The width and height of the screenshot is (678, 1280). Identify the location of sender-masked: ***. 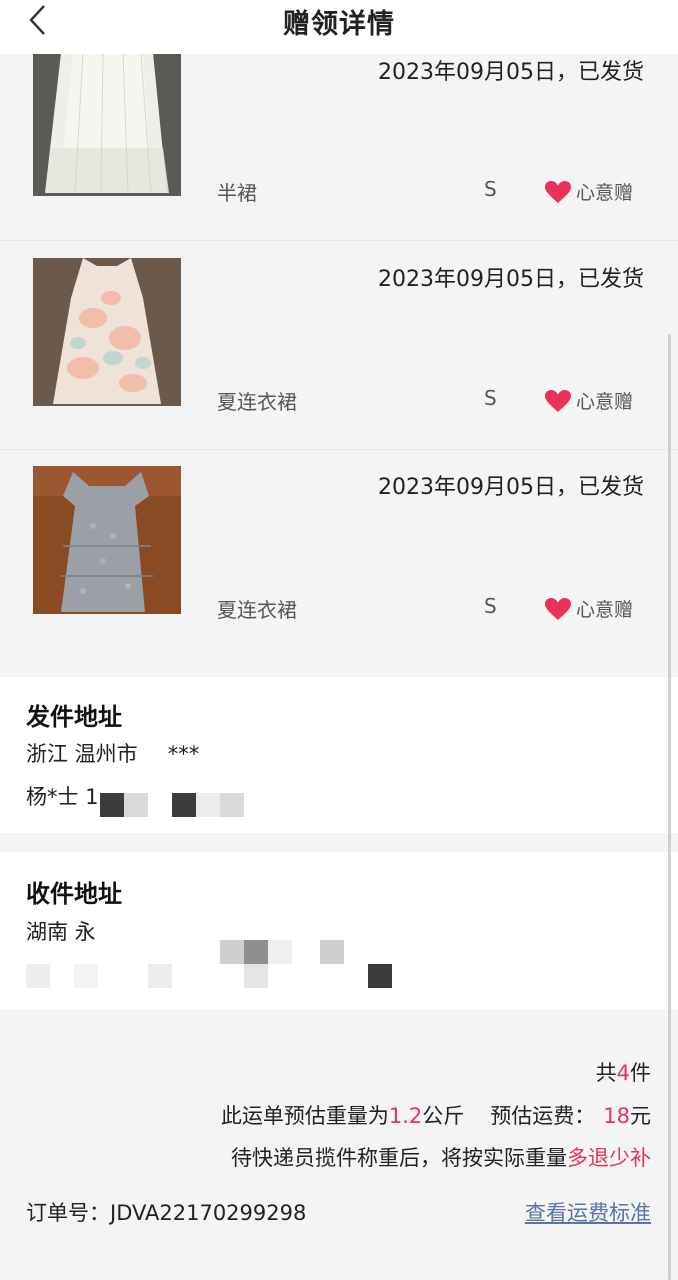
(183, 754).